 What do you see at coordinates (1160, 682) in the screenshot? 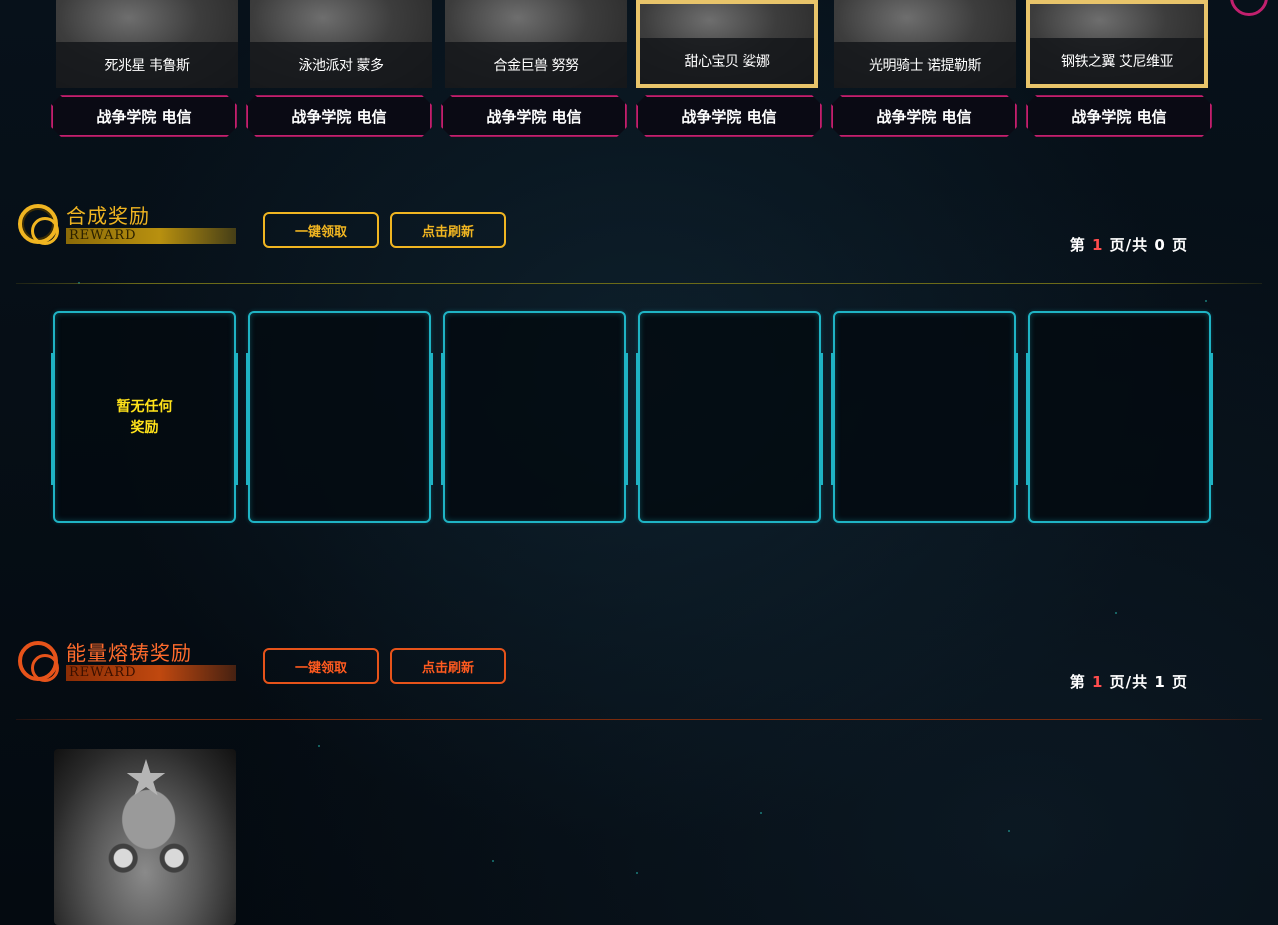
I see `pager-total: 1` at bounding box center [1160, 682].